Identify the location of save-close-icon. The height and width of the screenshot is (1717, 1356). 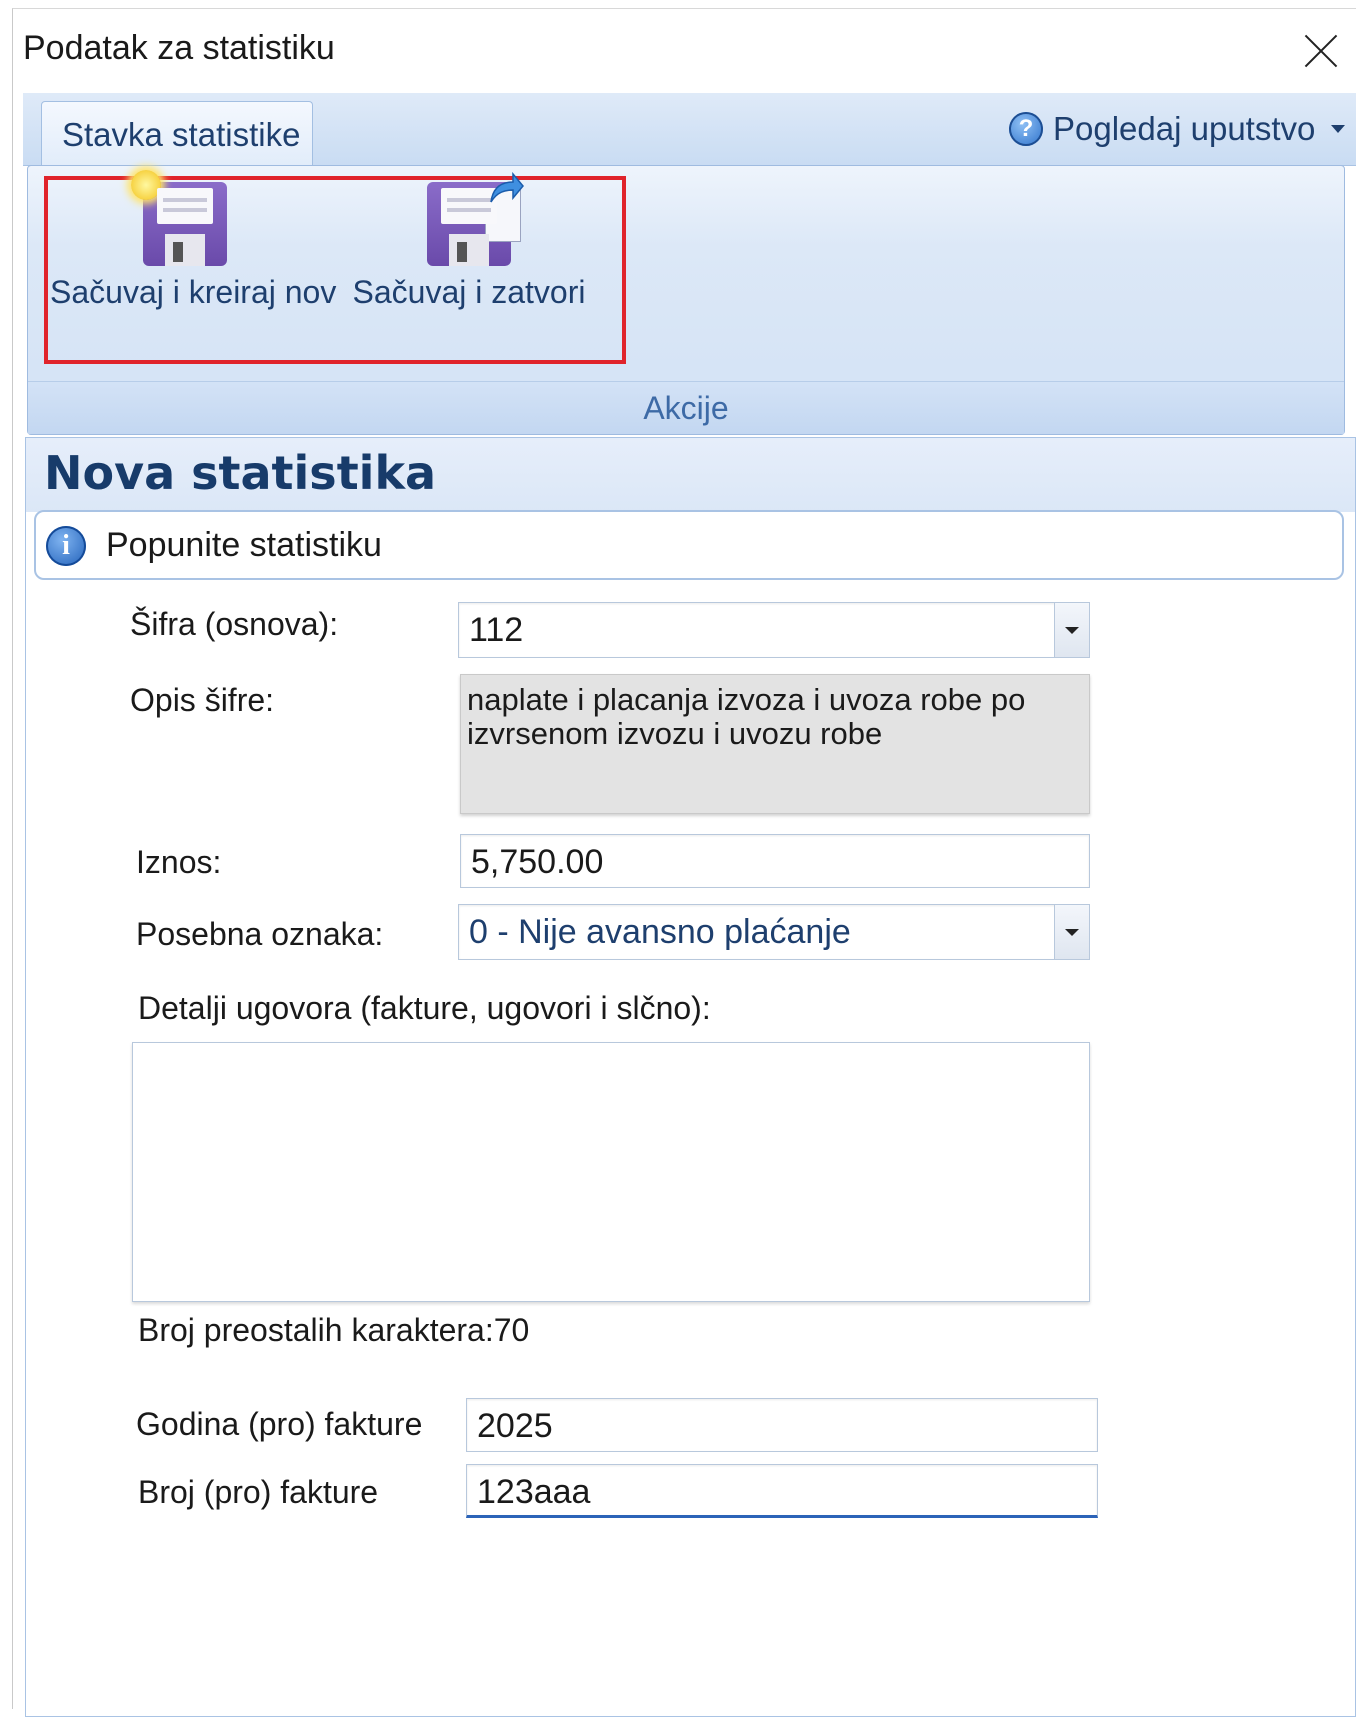
(475, 219).